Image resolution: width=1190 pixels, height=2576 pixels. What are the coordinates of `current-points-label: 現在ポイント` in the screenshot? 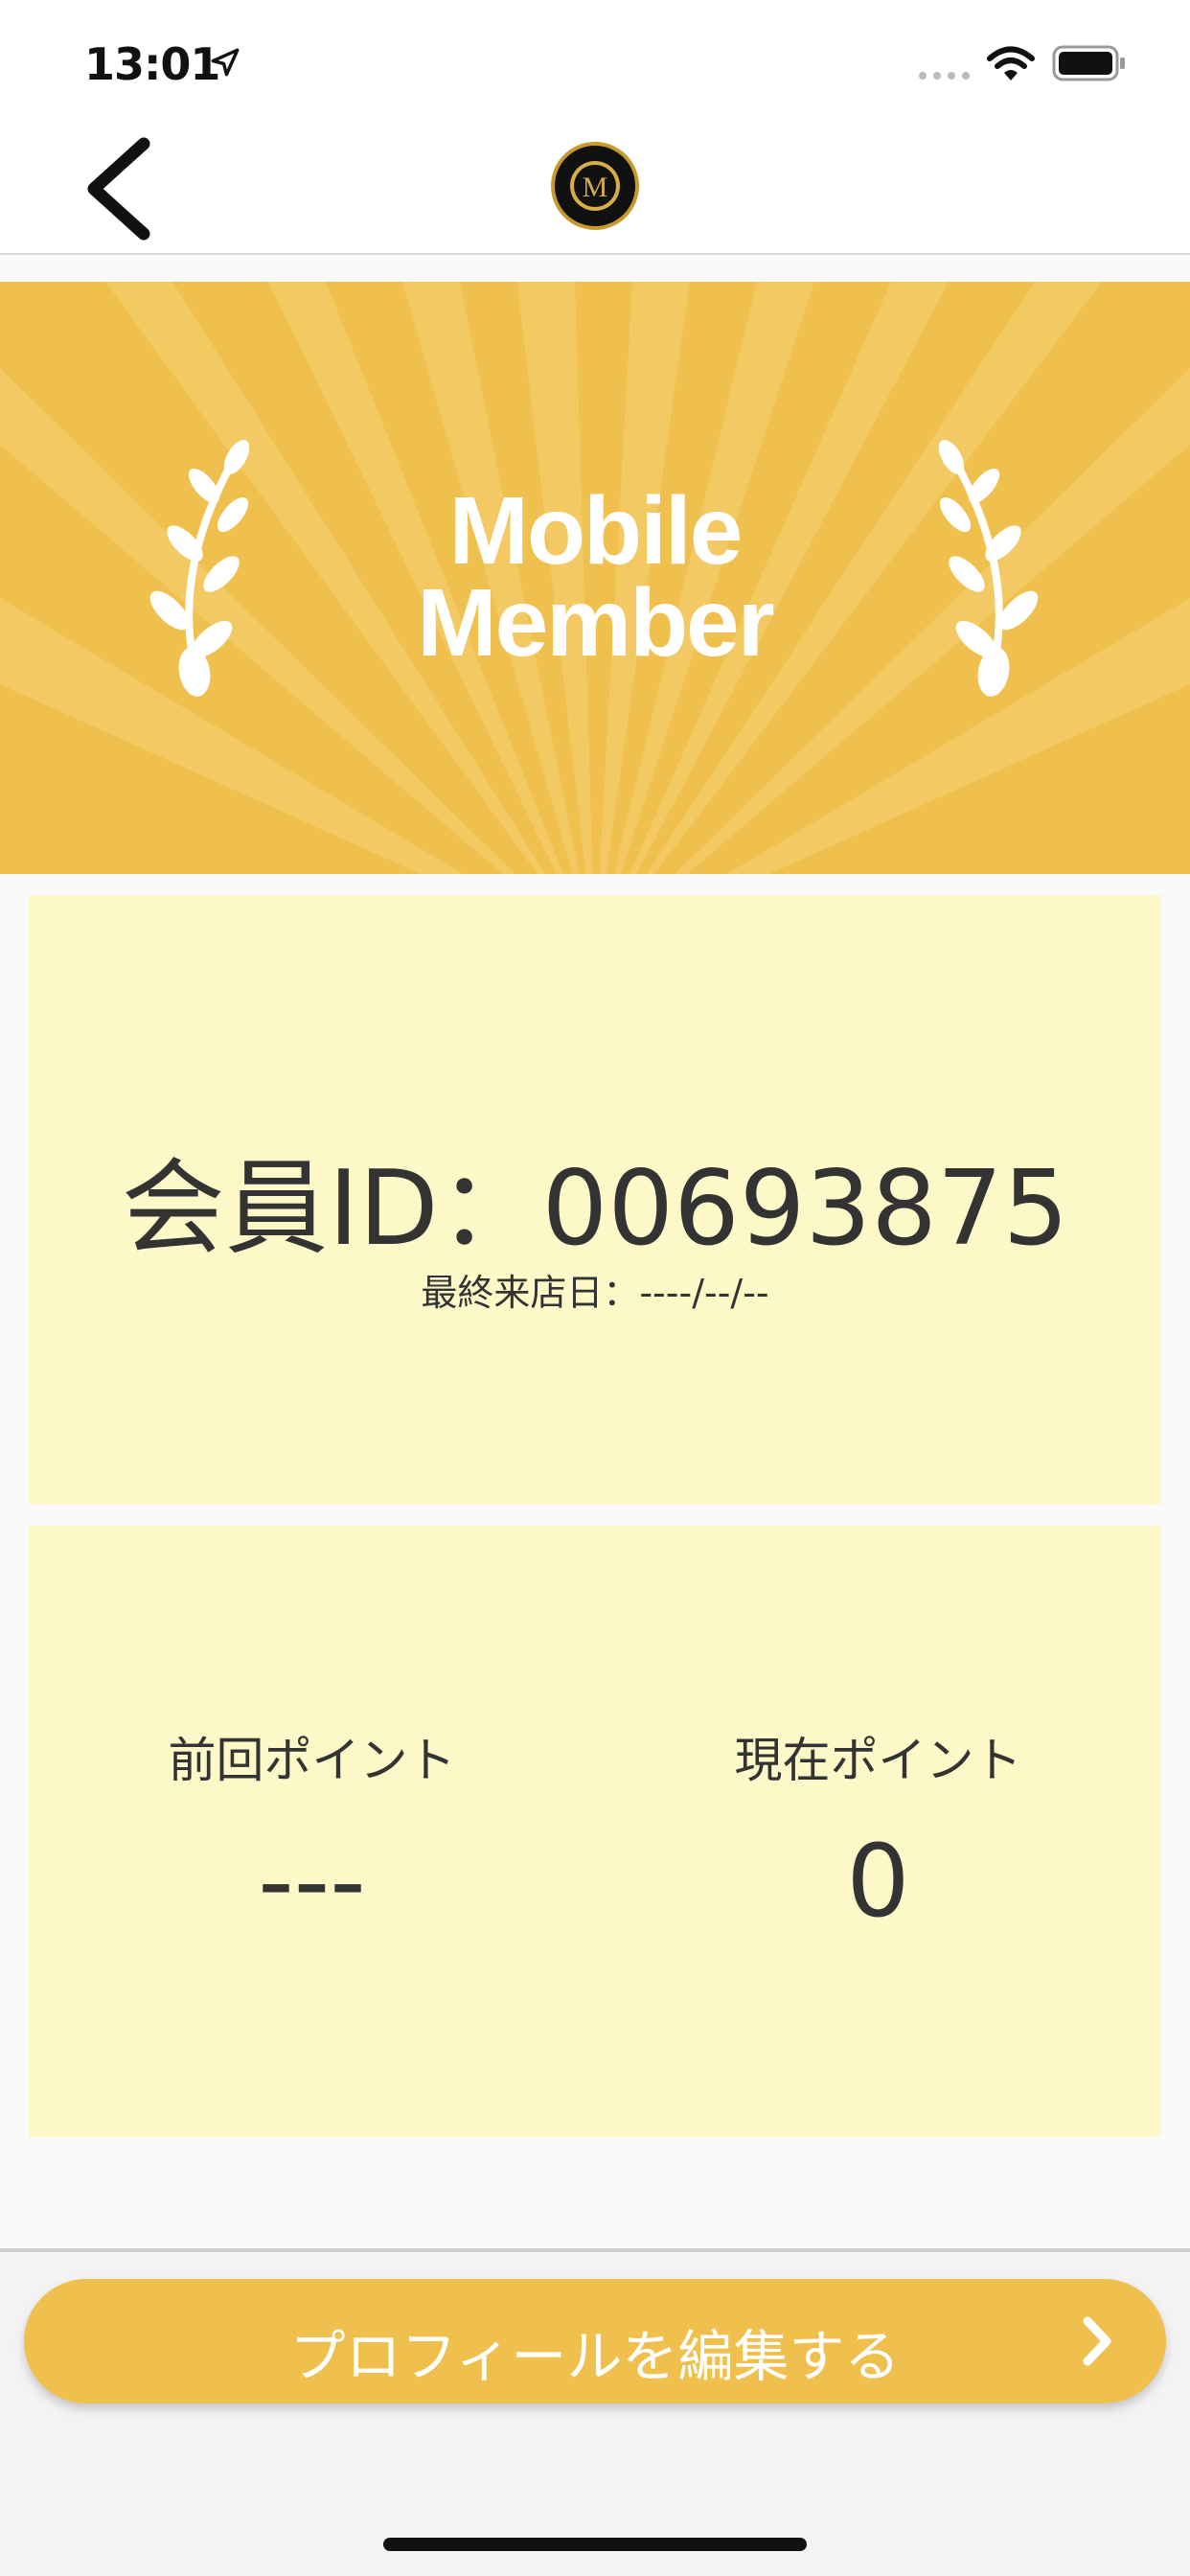 It's located at (878, 1760).